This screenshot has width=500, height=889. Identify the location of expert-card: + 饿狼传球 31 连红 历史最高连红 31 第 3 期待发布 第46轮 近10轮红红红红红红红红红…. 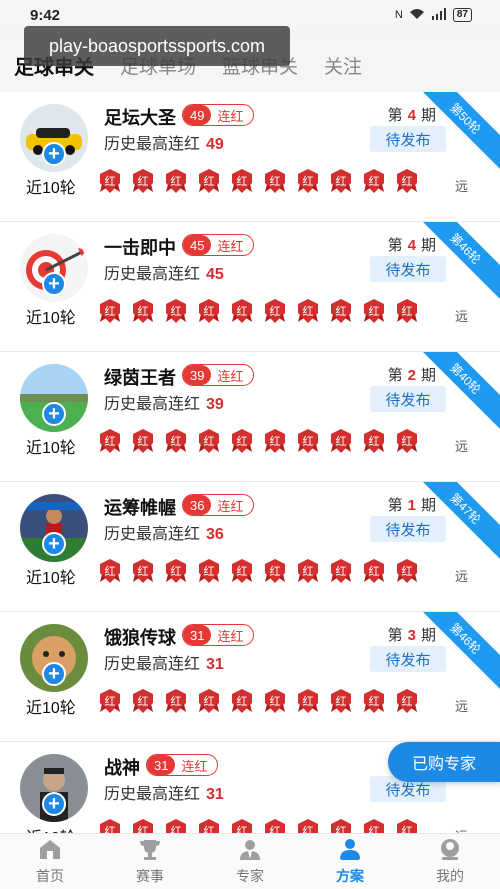
(250, 677).